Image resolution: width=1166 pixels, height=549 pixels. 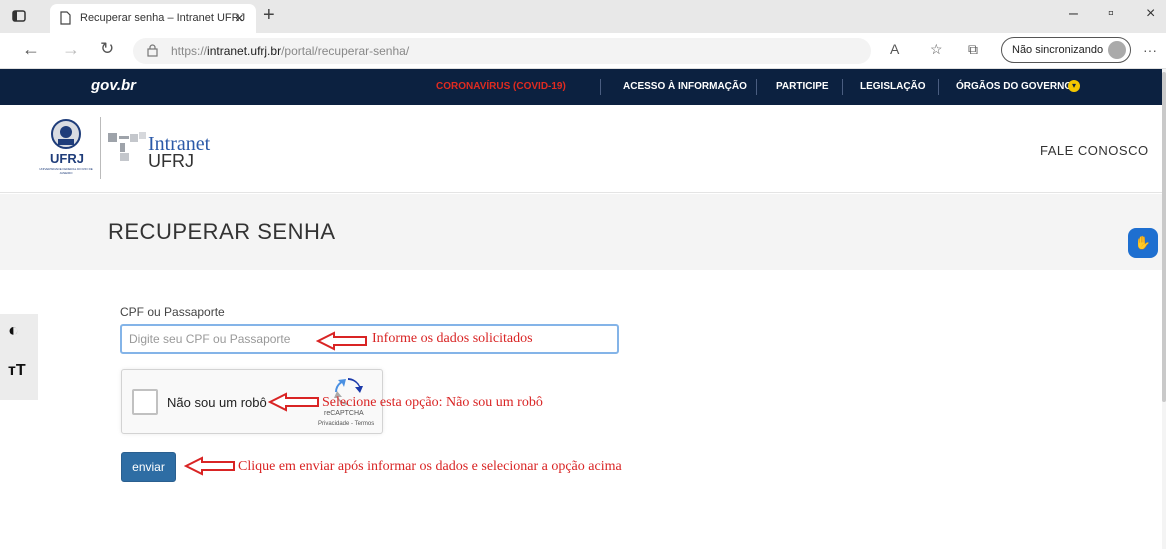 I want to click on url-host: intranet.ufrj.br, so click(x=244, y=51).